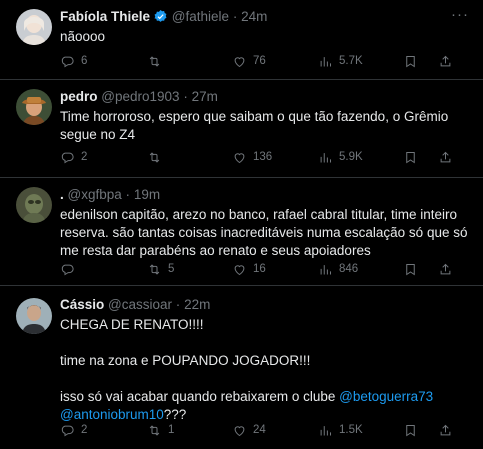  What do you see at coordinates (62, 194) in the screenshot?
I see `display-name: .` at bounding box center [62, 194].